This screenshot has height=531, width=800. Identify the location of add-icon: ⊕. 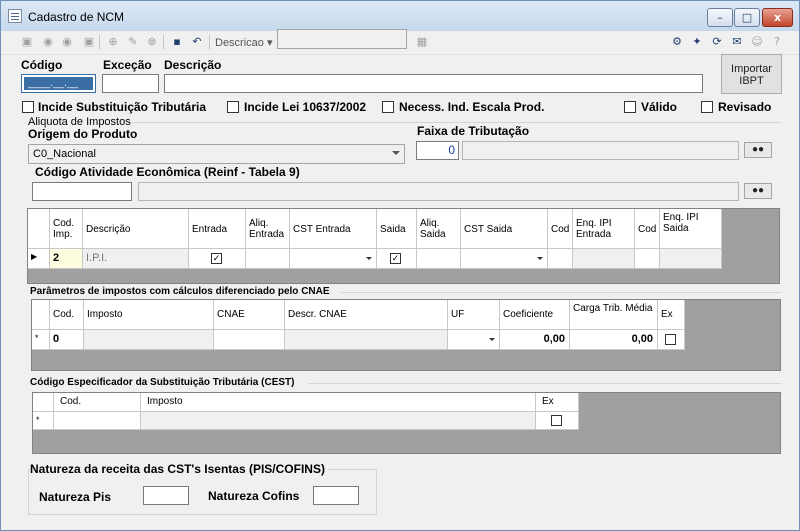
(113, 42).